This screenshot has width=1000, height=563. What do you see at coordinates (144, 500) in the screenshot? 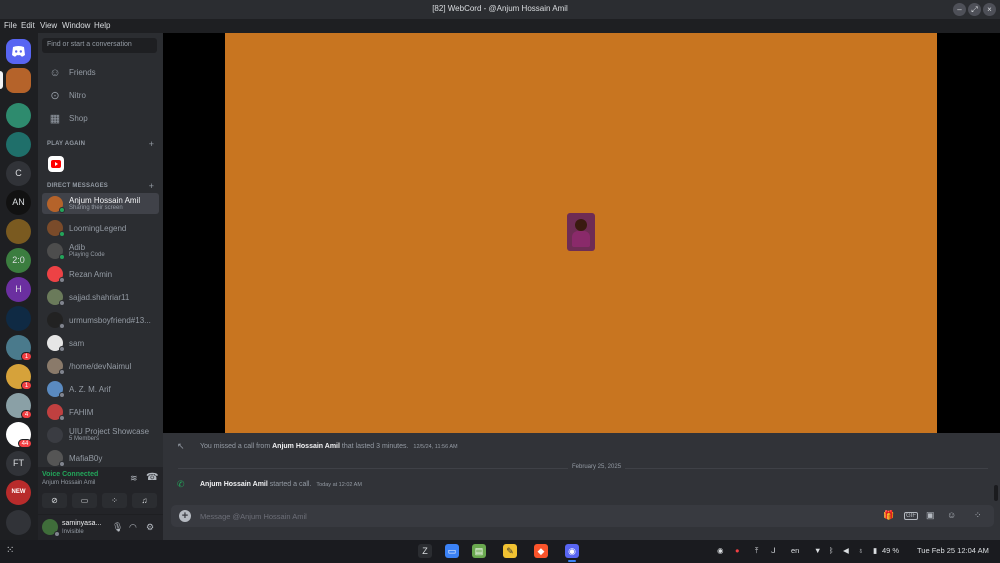
I see `soundboard-button: ♫` at bounding box center [144, 500].